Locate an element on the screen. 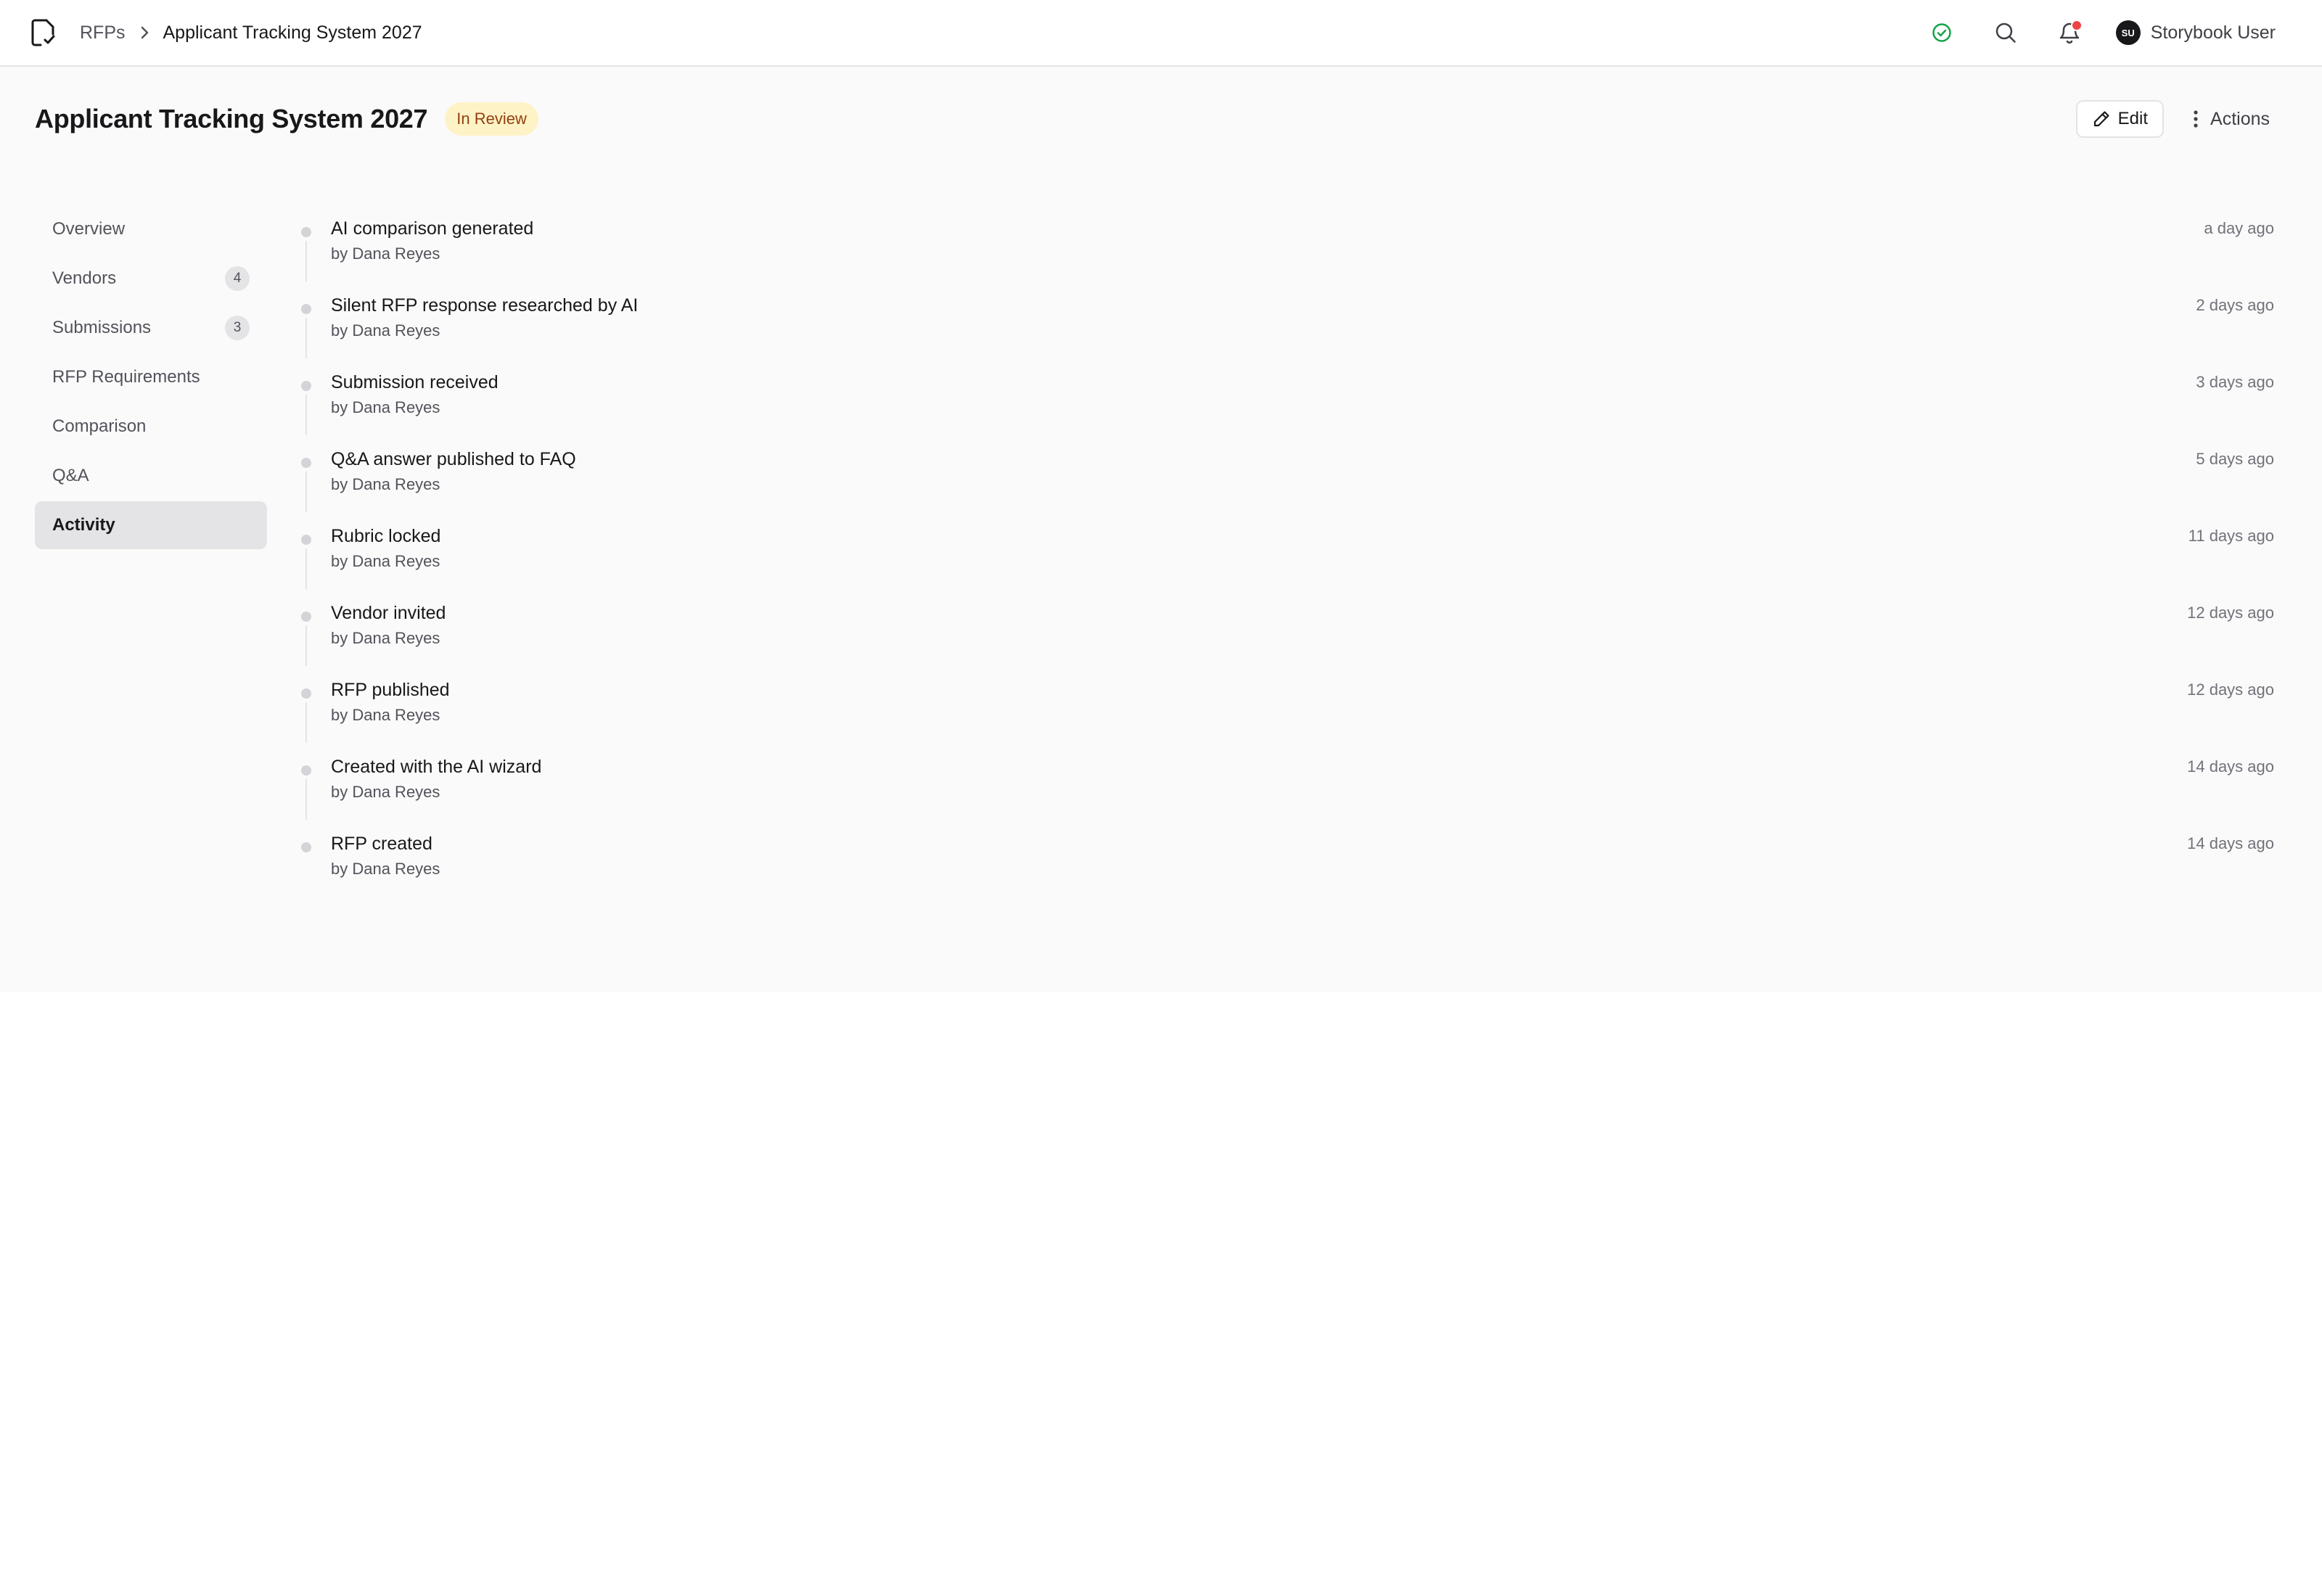 This screenshot has height=1596, width=2322. nav-item-qa: Q&A is located at coordinates (151, 476).